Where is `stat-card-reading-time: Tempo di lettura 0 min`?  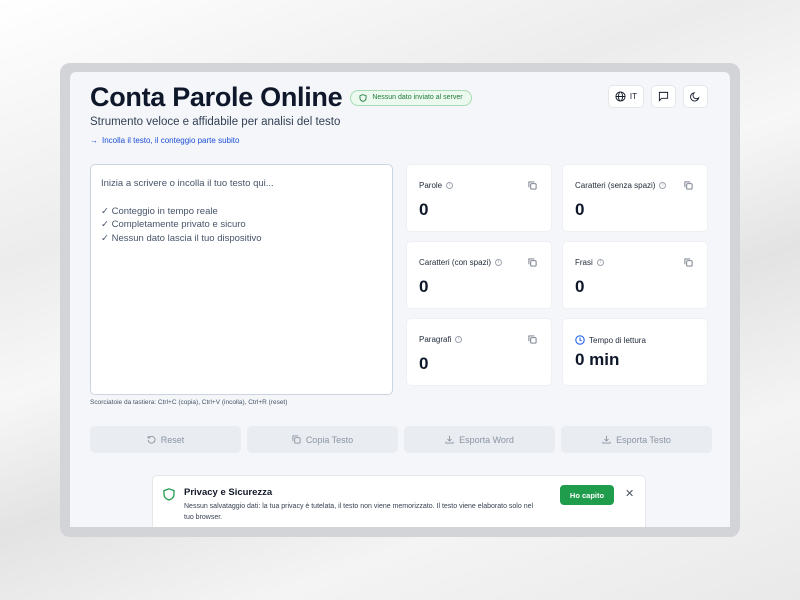 stat-card-reading-time: Tempo di lettura 0 min is located at coordinates (635, 352).